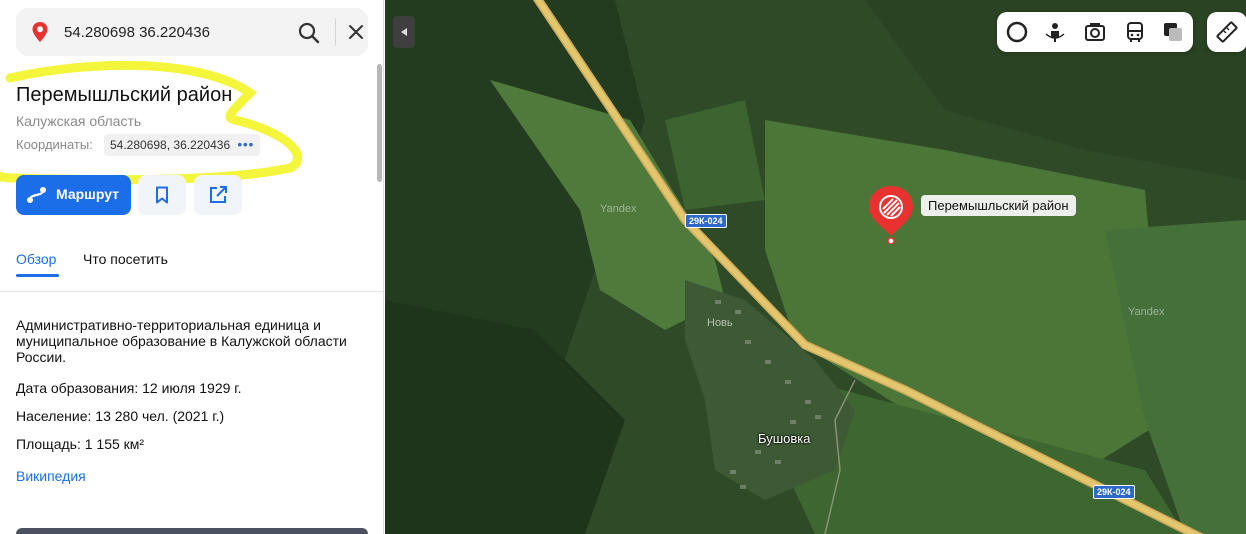 The image size is (1246, 534). What do you see at coordinates (335, 32) in the screenshot?
I see `search-separator` at bounding box center [335, 32].